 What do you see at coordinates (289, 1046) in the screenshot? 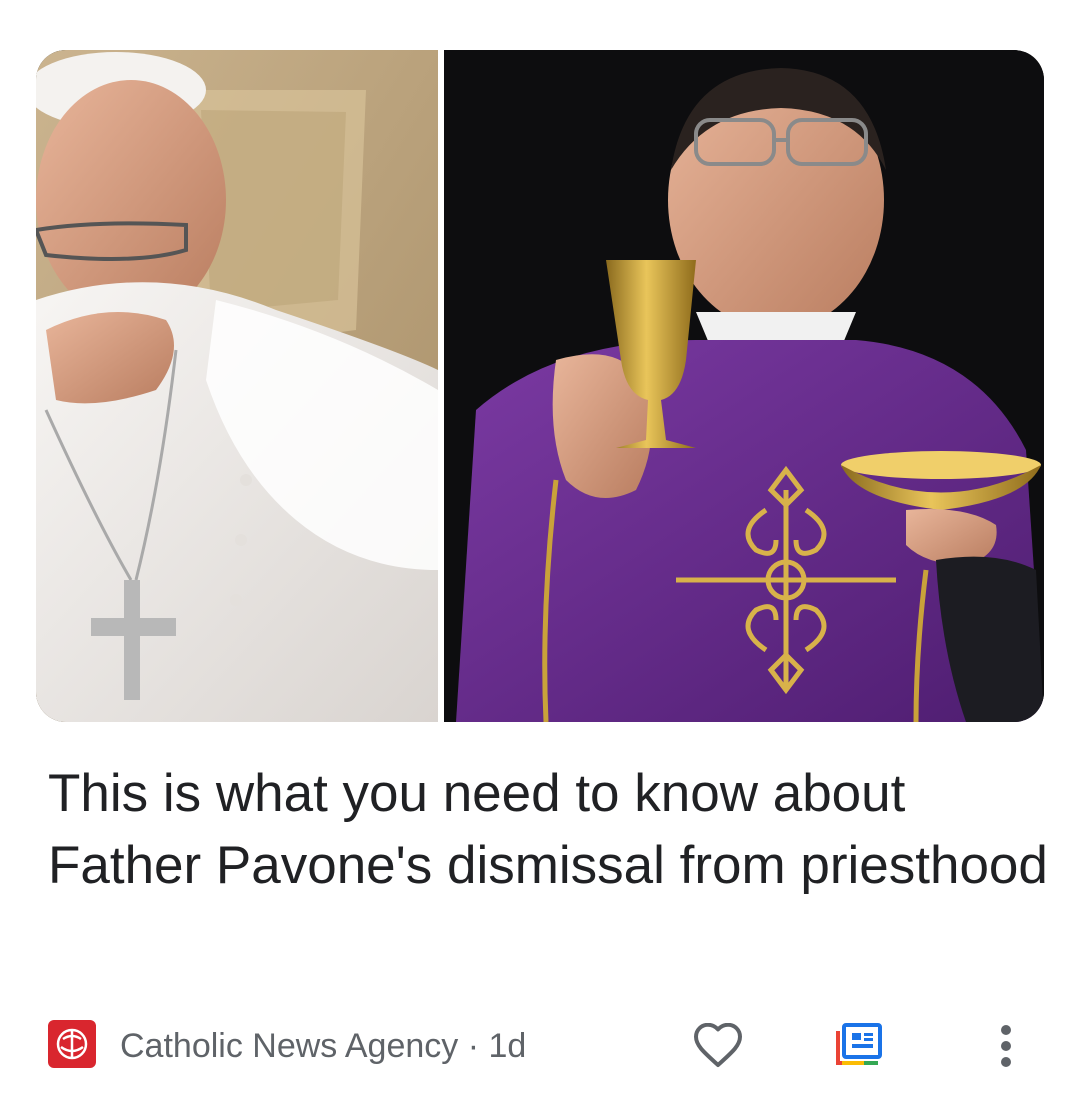
I see `source-name: Catholic News Agency` at bounding box center [289, 1046].